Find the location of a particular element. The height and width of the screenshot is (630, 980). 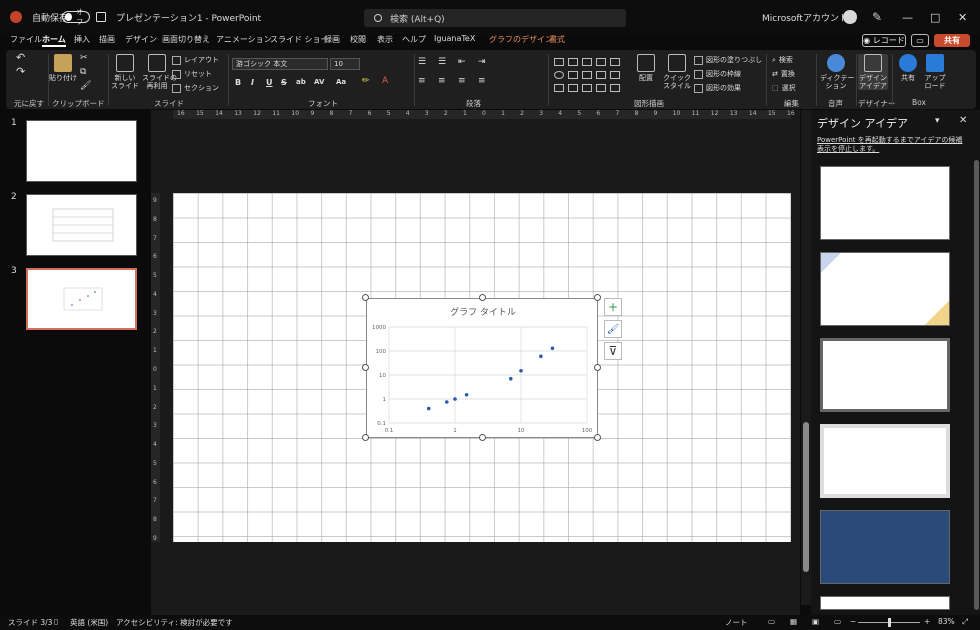

indent-icon: ⇤ is located at coordinates (462, 62).